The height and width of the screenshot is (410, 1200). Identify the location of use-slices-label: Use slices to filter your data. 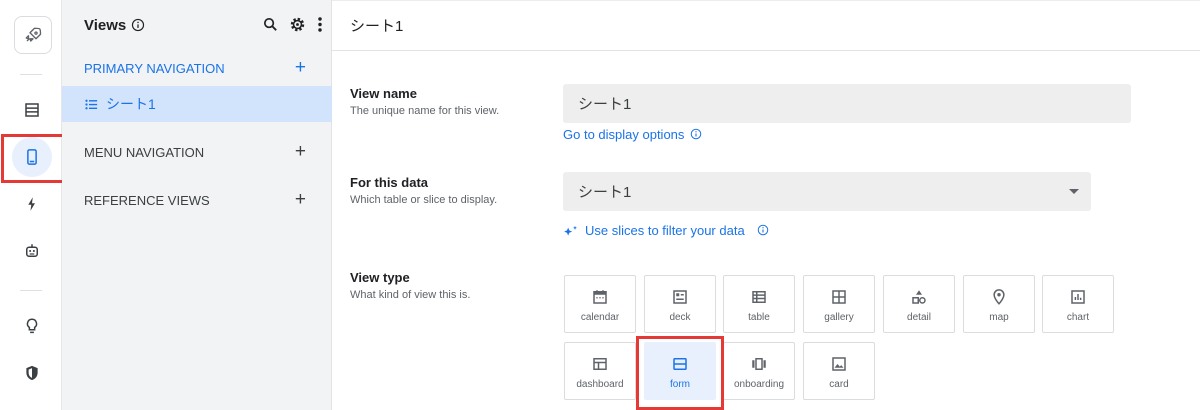
(665, 230).